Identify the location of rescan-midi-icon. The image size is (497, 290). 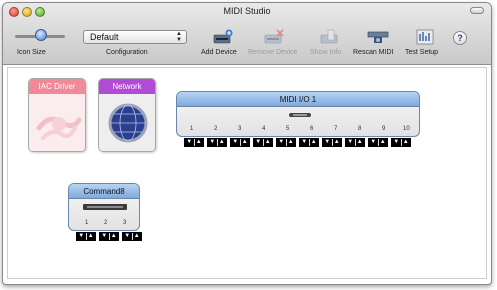
(378, 37).